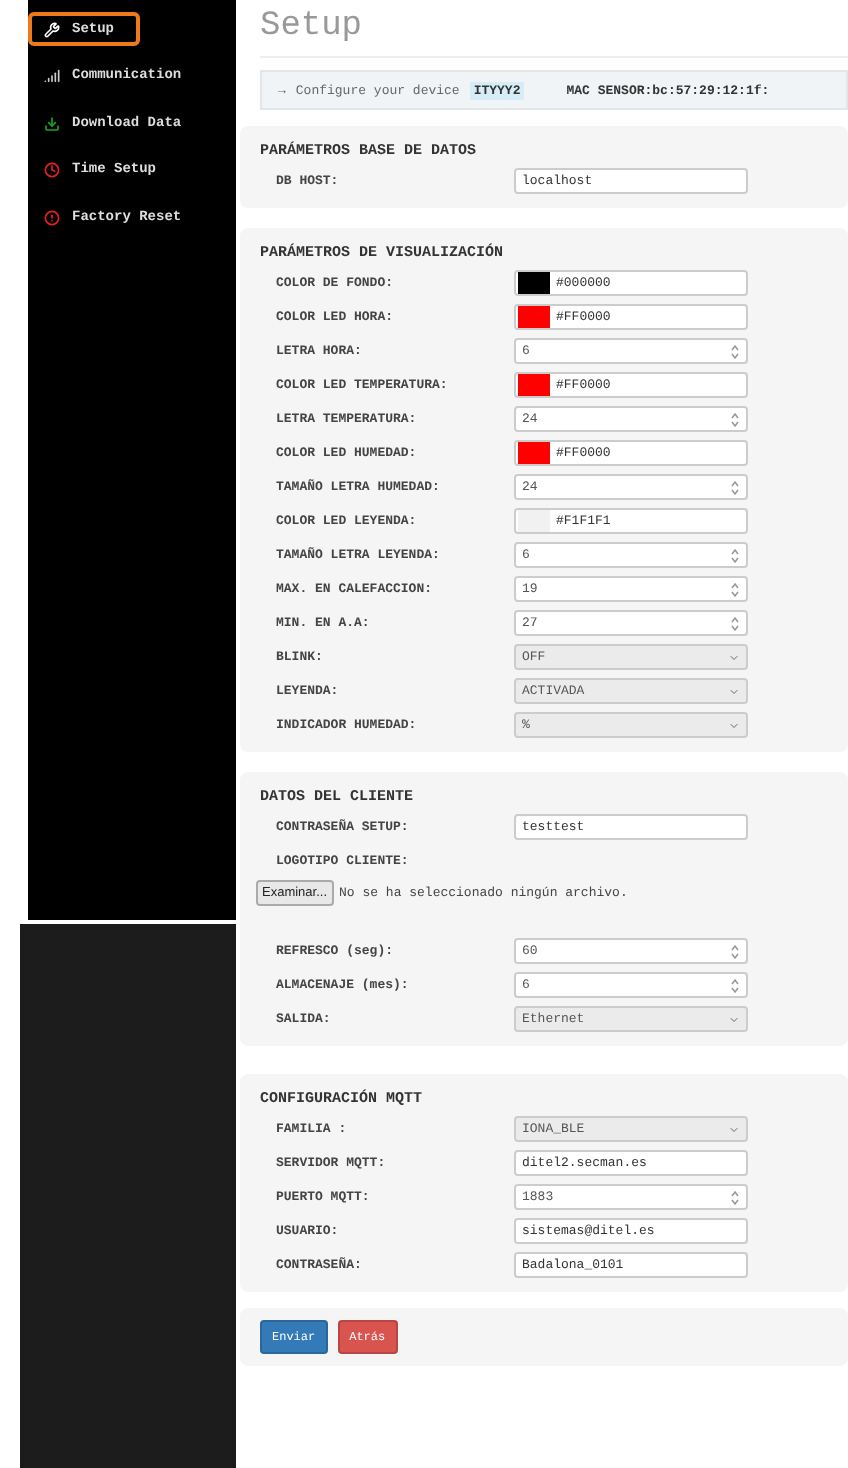 The width and height of the screenshot is (848, 1468). I want to click on signal-icon, so click(52, 76).